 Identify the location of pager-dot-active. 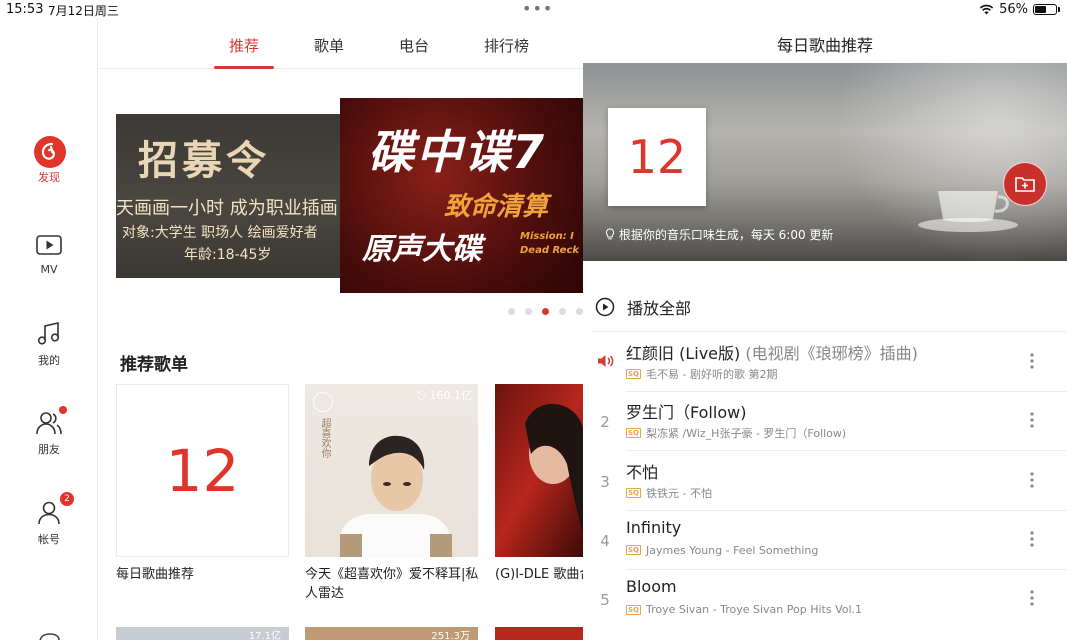
(545, 311).